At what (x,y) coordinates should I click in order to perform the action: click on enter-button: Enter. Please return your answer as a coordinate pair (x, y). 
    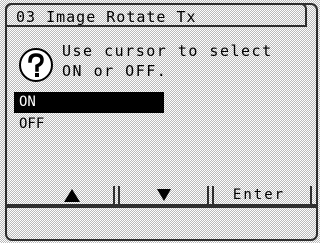
    Looking at the image, I should click on (259, 195).